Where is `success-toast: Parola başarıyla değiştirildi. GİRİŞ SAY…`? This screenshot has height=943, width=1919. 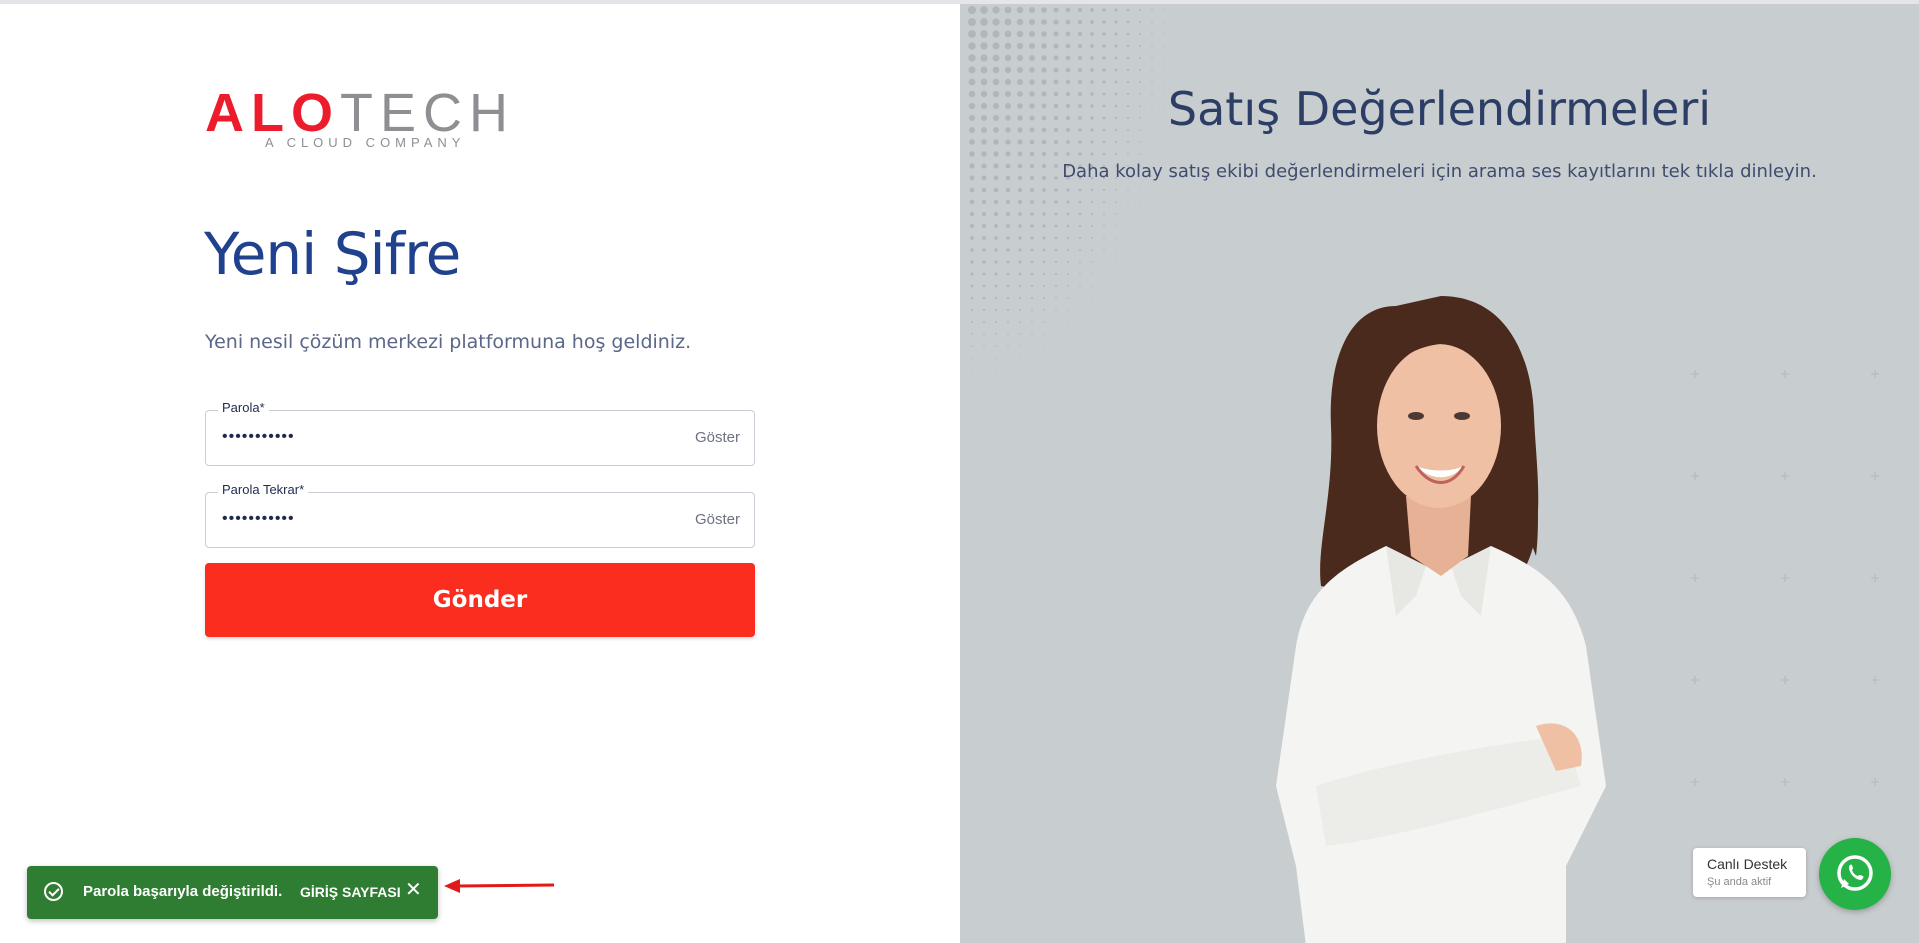 success-toast: Parola başarıyla değiştirildi. GİRİŞ SAY… is located at coordinates (232, 892).